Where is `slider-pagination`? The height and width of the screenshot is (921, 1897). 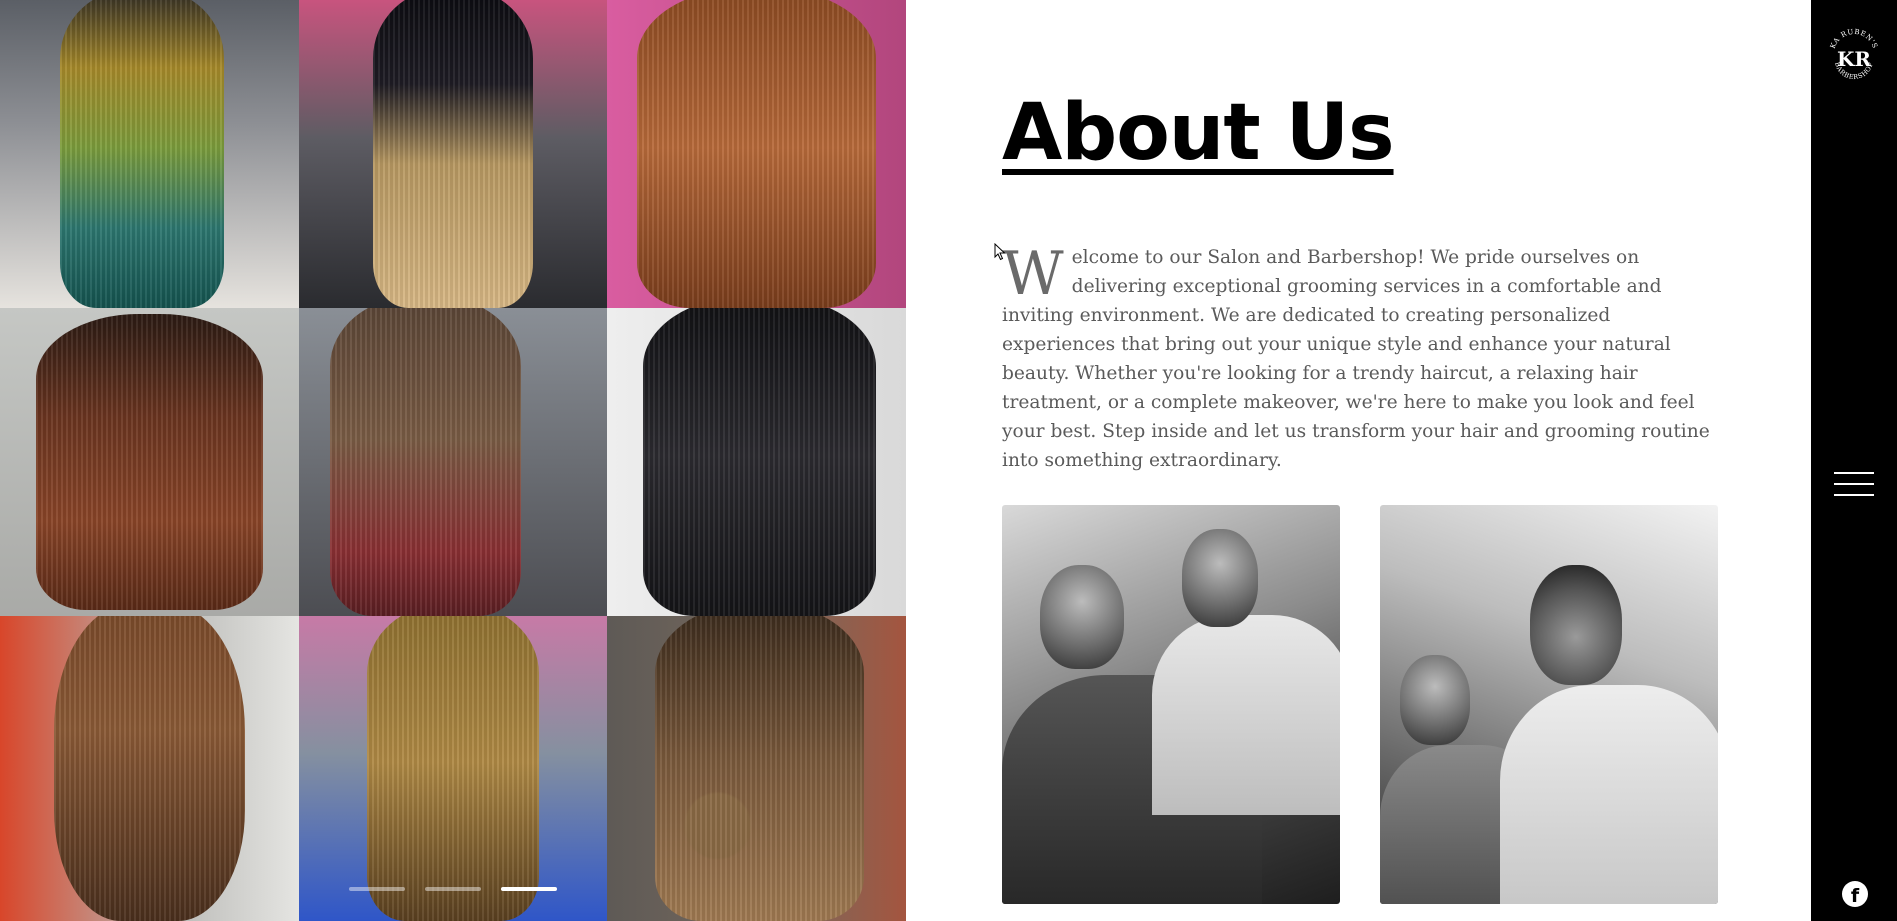
slider-pagination is located at coordinates (453, 889).